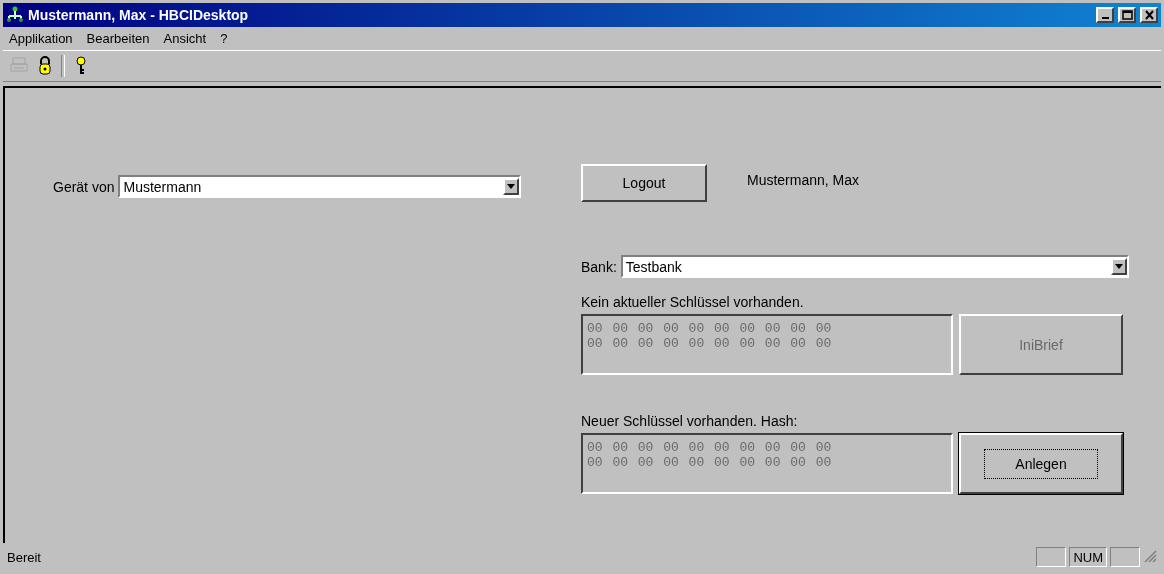 The width and height of the screenshot is (1164, 574). Describe the element at coordinates (1088, 557) in the screenshot. I see `status-indicator: NUM` at that location.